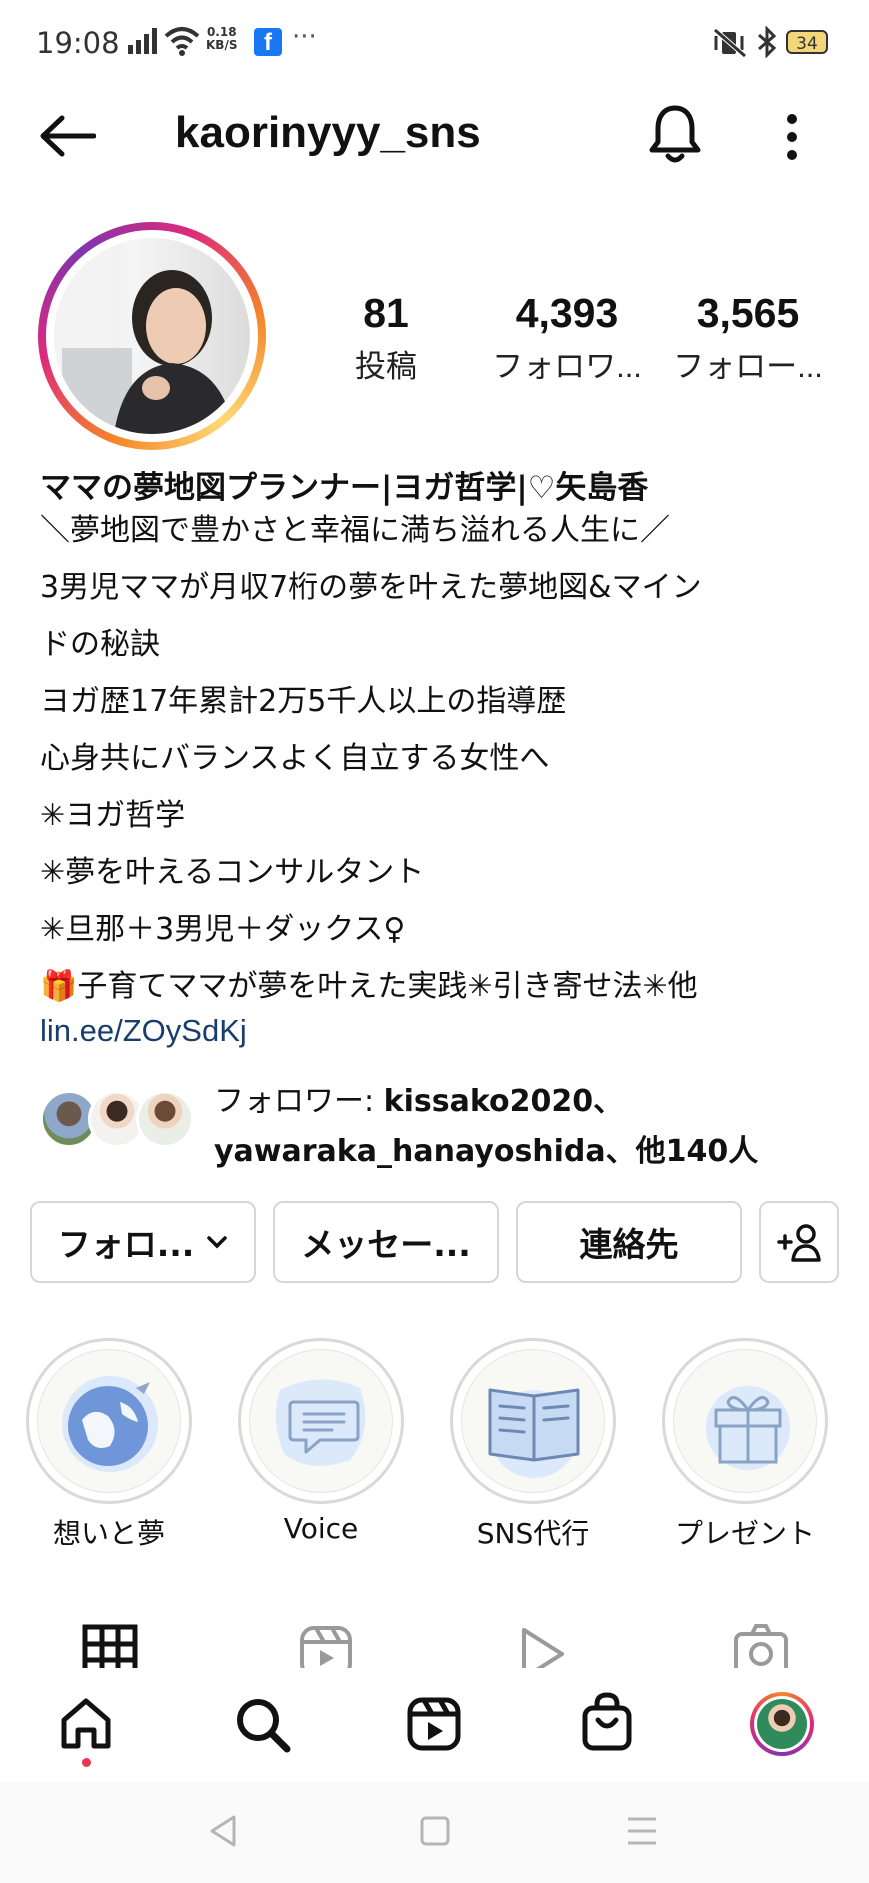  Describe the element at coordinates (100, 644) in the screenshot. I see `bio-line: ドの秘訣` at that location.